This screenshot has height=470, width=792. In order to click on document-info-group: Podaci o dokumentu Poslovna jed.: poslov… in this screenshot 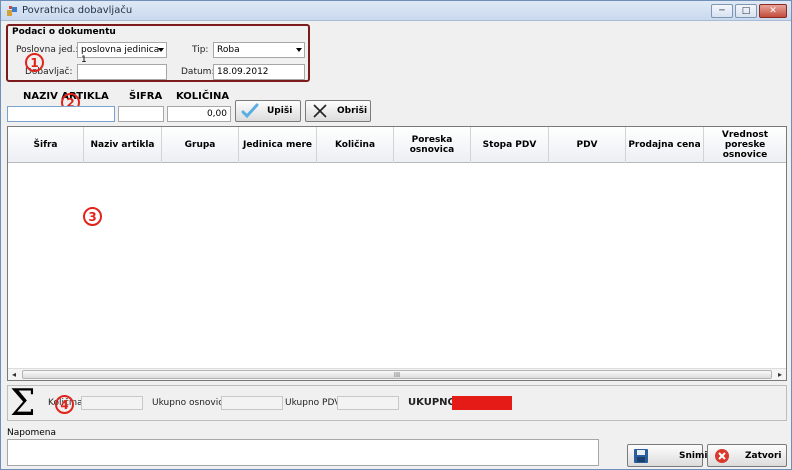, I will do `click(158, 53)`.